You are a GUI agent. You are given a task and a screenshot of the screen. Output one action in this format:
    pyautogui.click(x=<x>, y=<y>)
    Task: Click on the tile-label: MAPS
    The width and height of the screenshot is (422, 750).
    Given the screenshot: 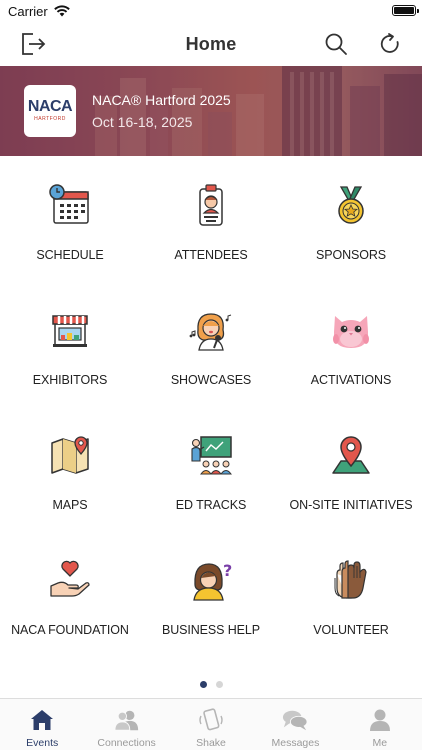 What is the action you would take?
    pyautogui.click(x=70, y=505)
    